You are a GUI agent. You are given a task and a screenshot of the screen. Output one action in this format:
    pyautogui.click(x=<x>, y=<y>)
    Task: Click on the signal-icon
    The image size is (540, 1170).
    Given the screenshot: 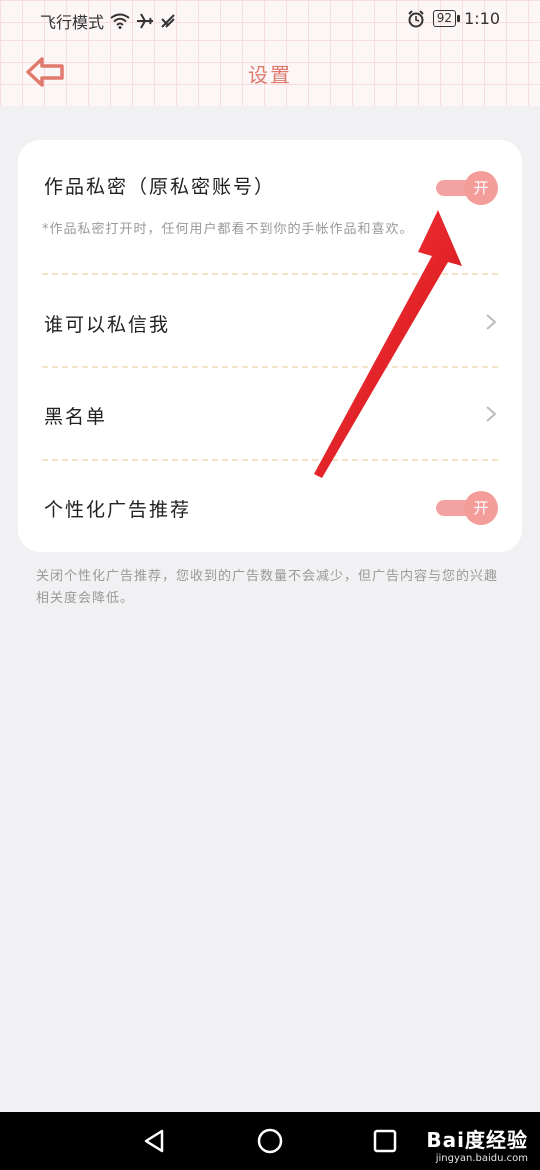 What is the action you would take?
    pyautogui.click(x=168, y=21)
    